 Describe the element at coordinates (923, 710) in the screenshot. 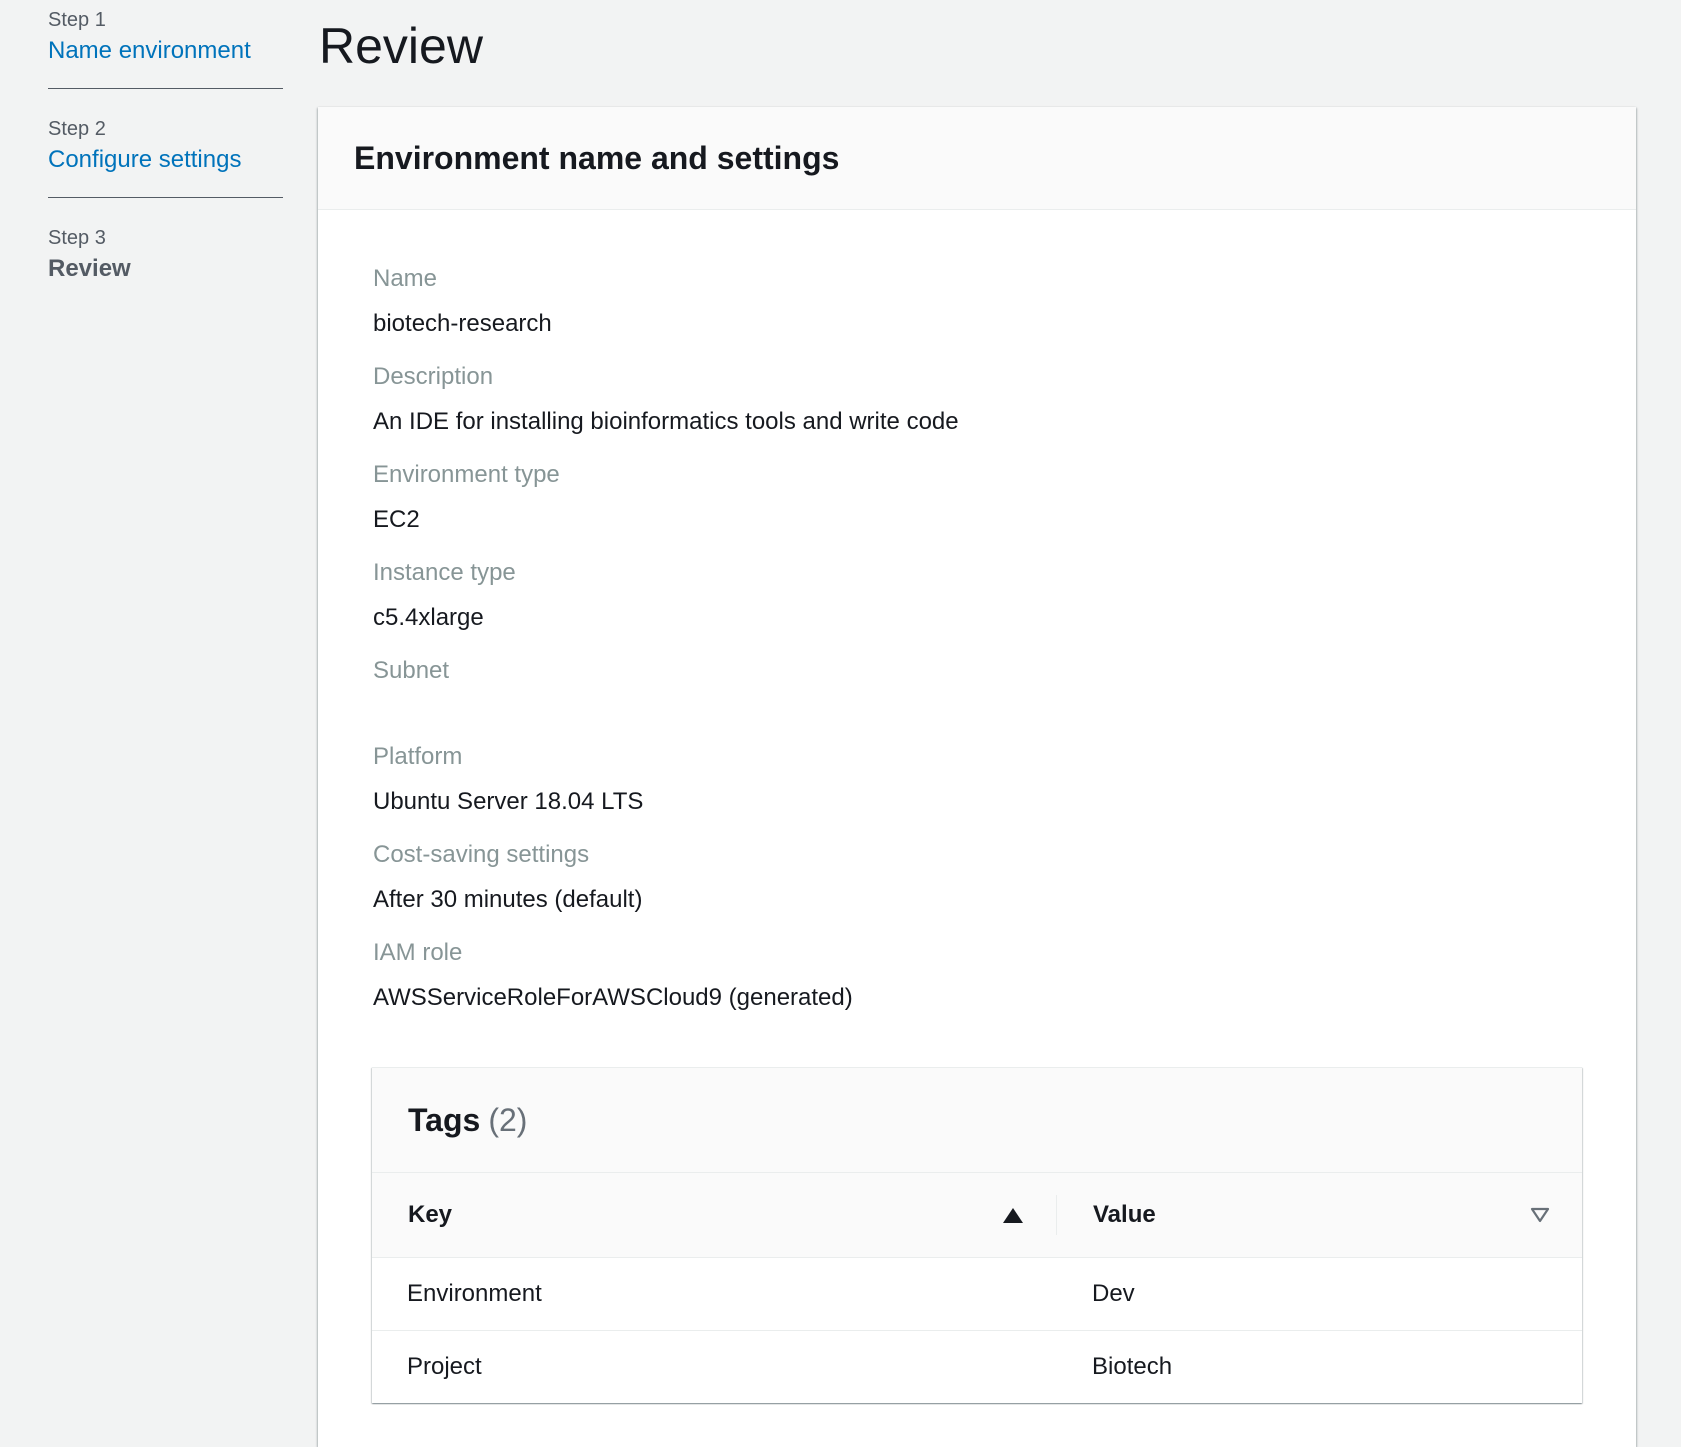

I see `field-value` at that location.